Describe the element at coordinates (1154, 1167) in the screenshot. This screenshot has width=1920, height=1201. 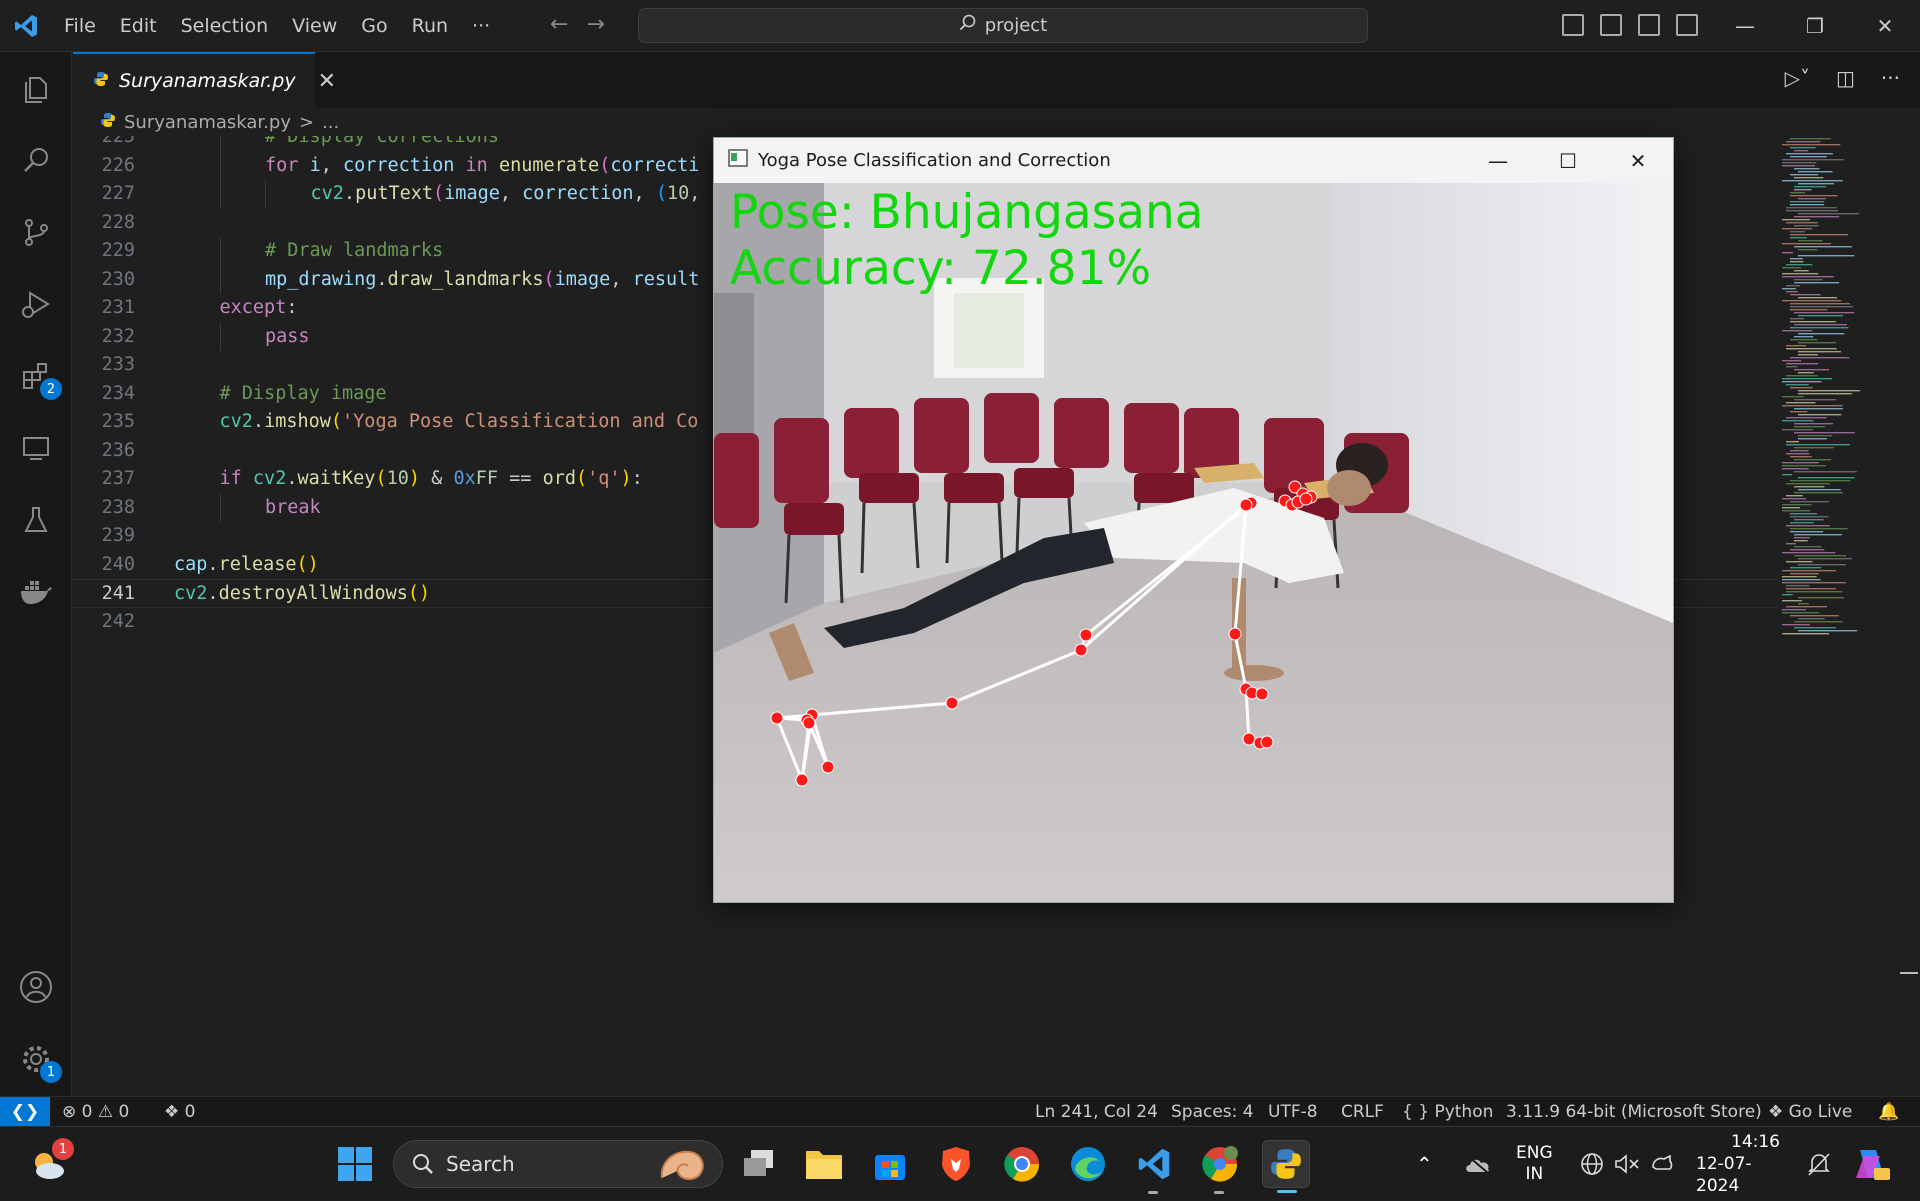
I see `vscode-taskbar-icon` at that location.